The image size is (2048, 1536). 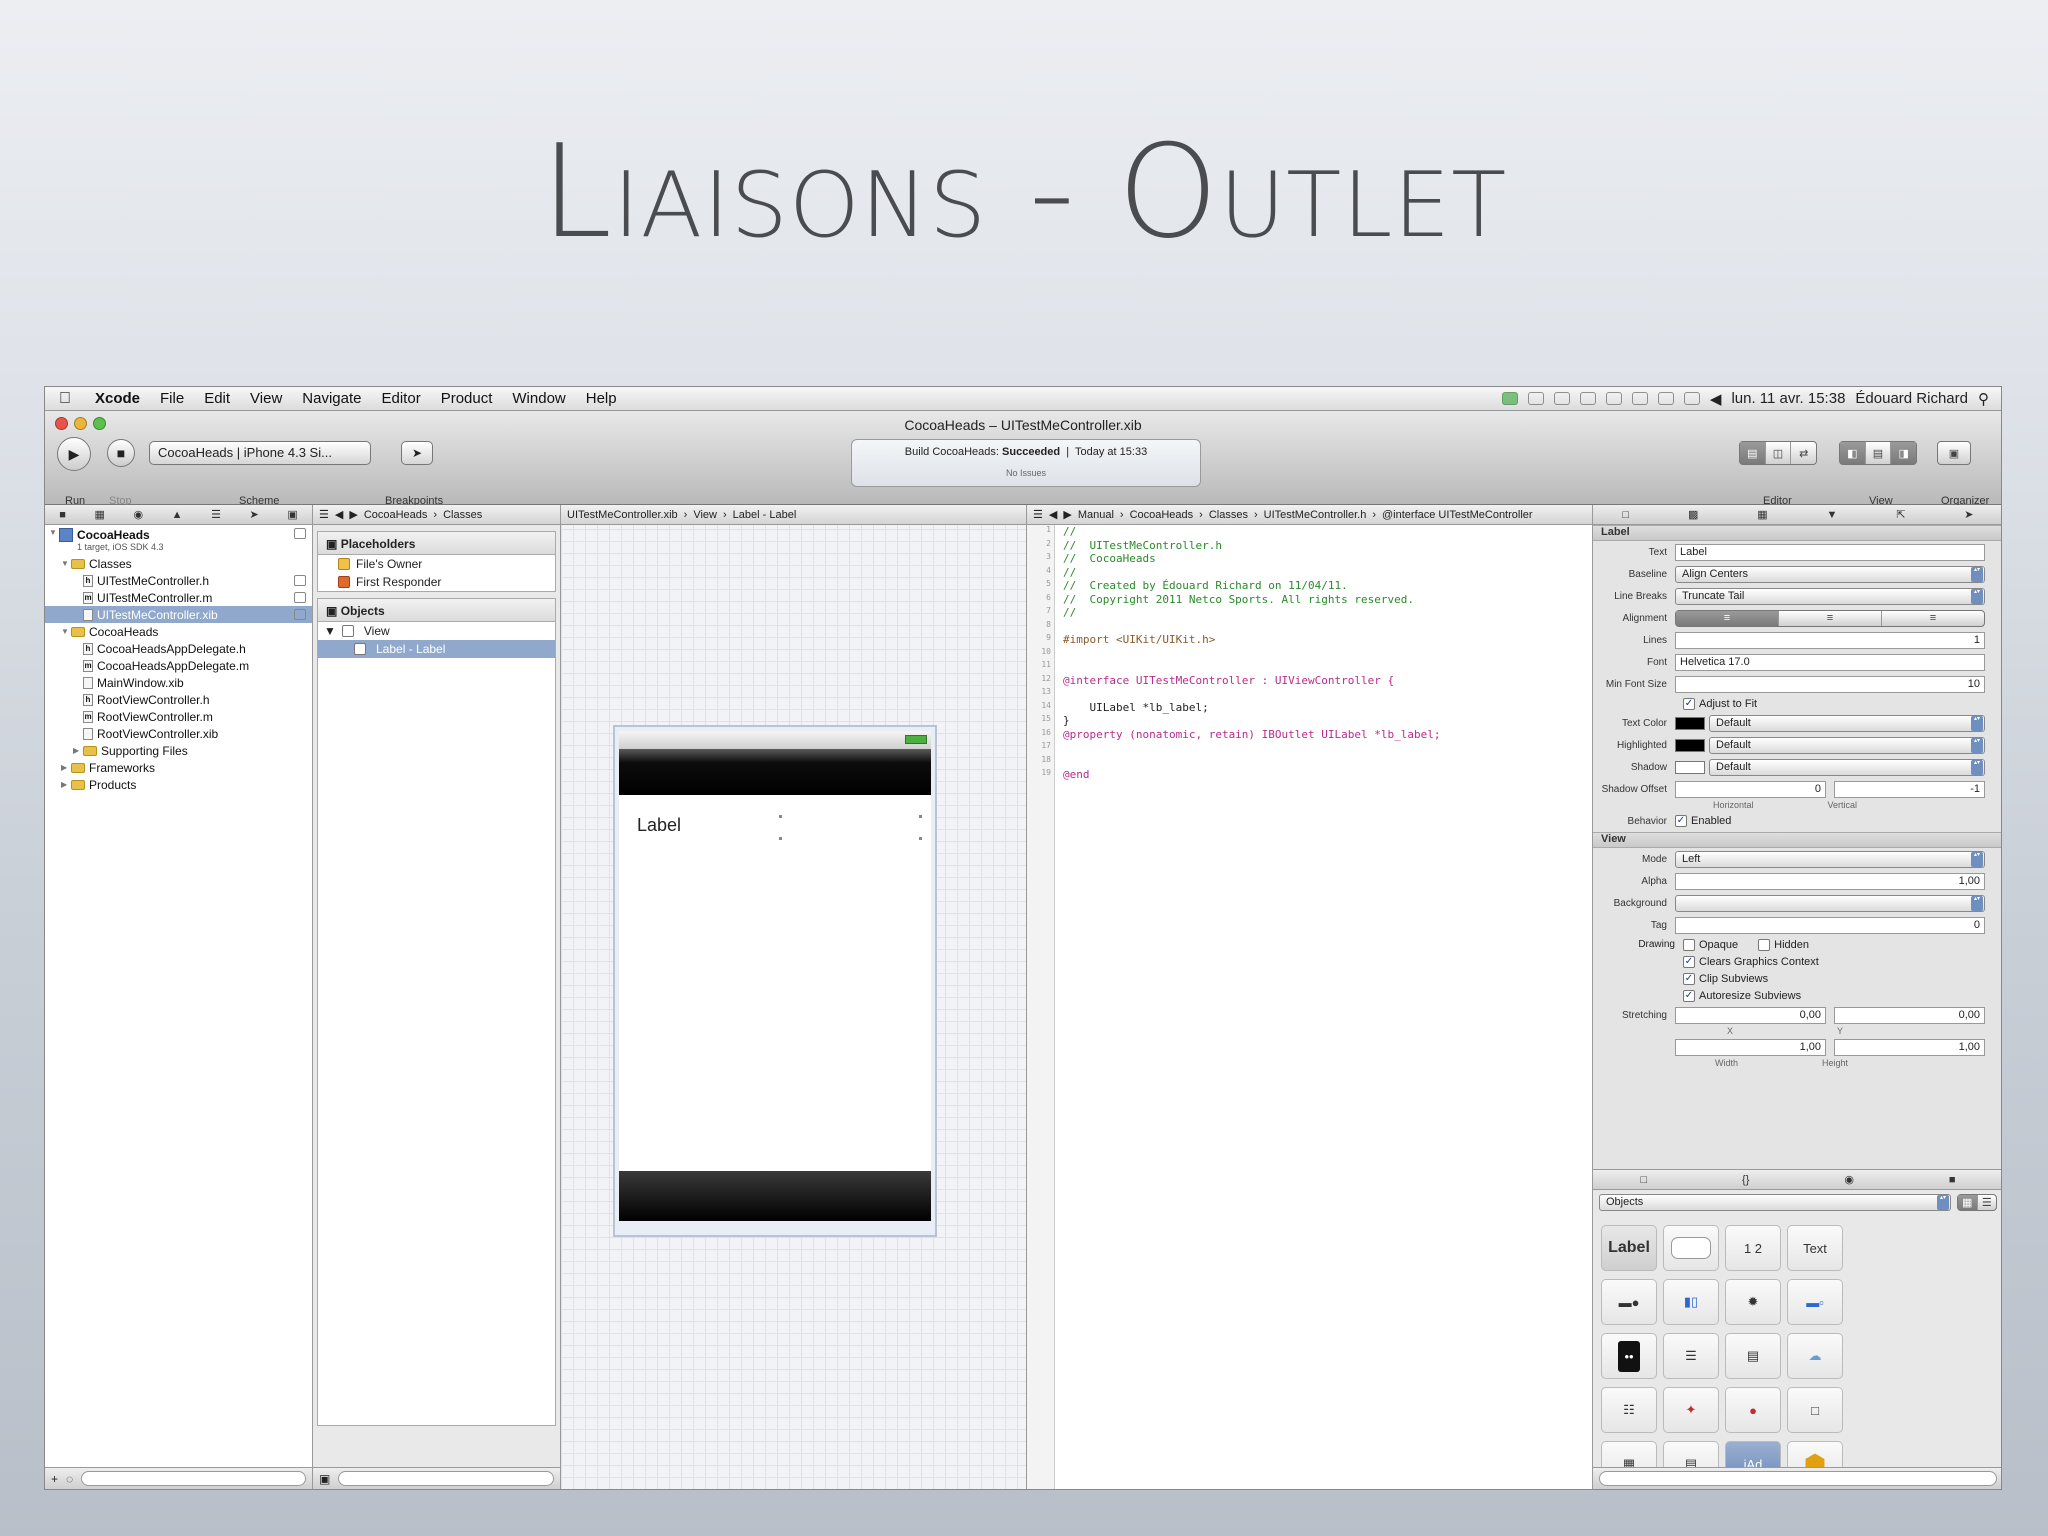 I want to click on stretch-height-field: 1,00, so click(x=1909, y=1047).